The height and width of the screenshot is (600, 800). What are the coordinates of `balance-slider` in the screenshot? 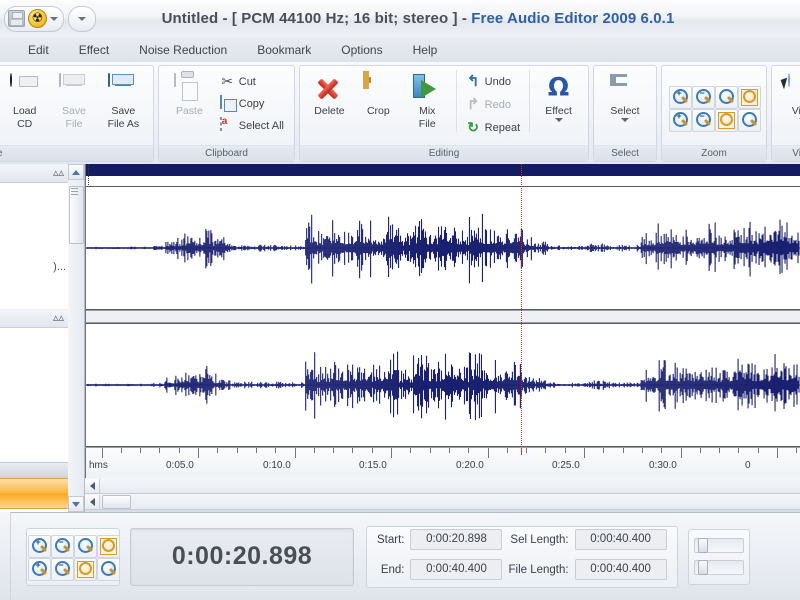 It's located at (718, 567).